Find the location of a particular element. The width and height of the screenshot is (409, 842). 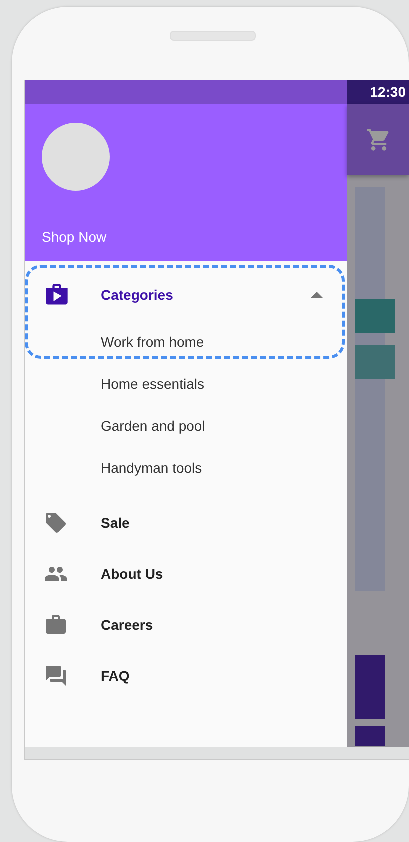

submenu-item: Handyman tools is located at coordinates (186, 468).